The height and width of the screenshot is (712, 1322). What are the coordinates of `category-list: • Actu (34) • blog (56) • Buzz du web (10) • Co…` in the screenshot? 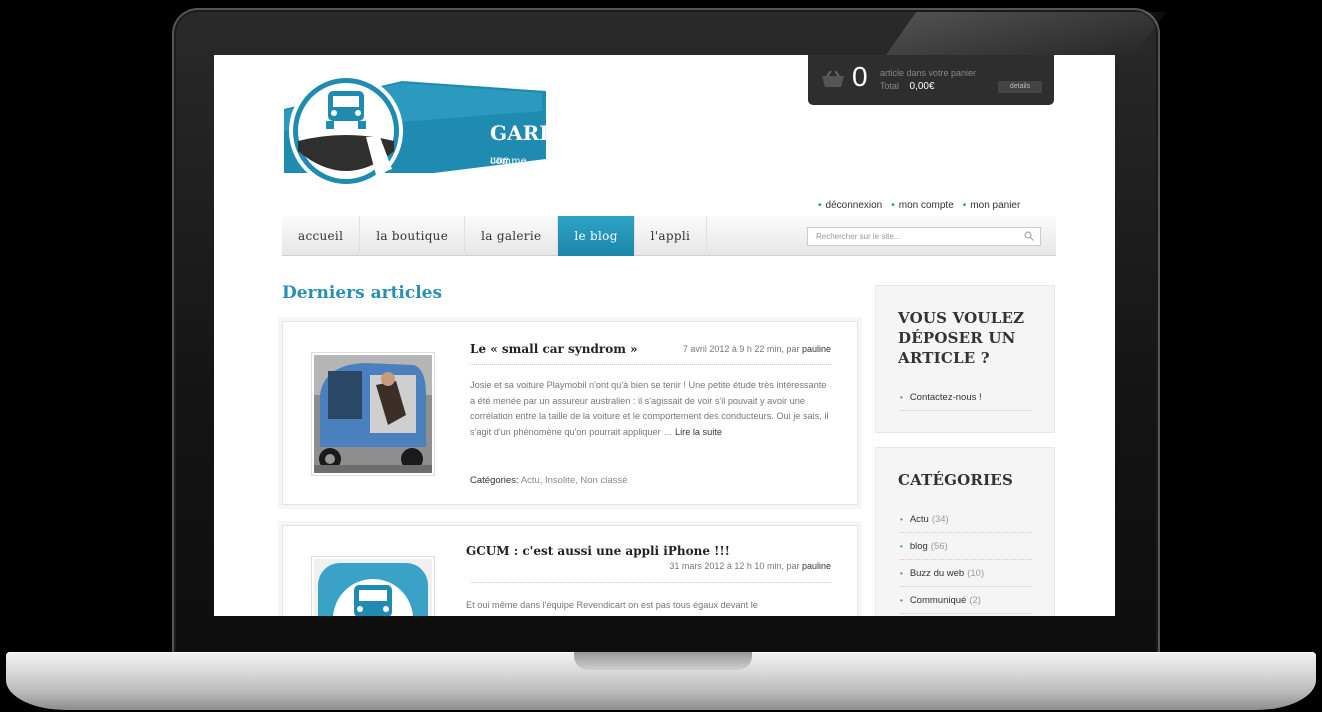 It's located at (966, 560).